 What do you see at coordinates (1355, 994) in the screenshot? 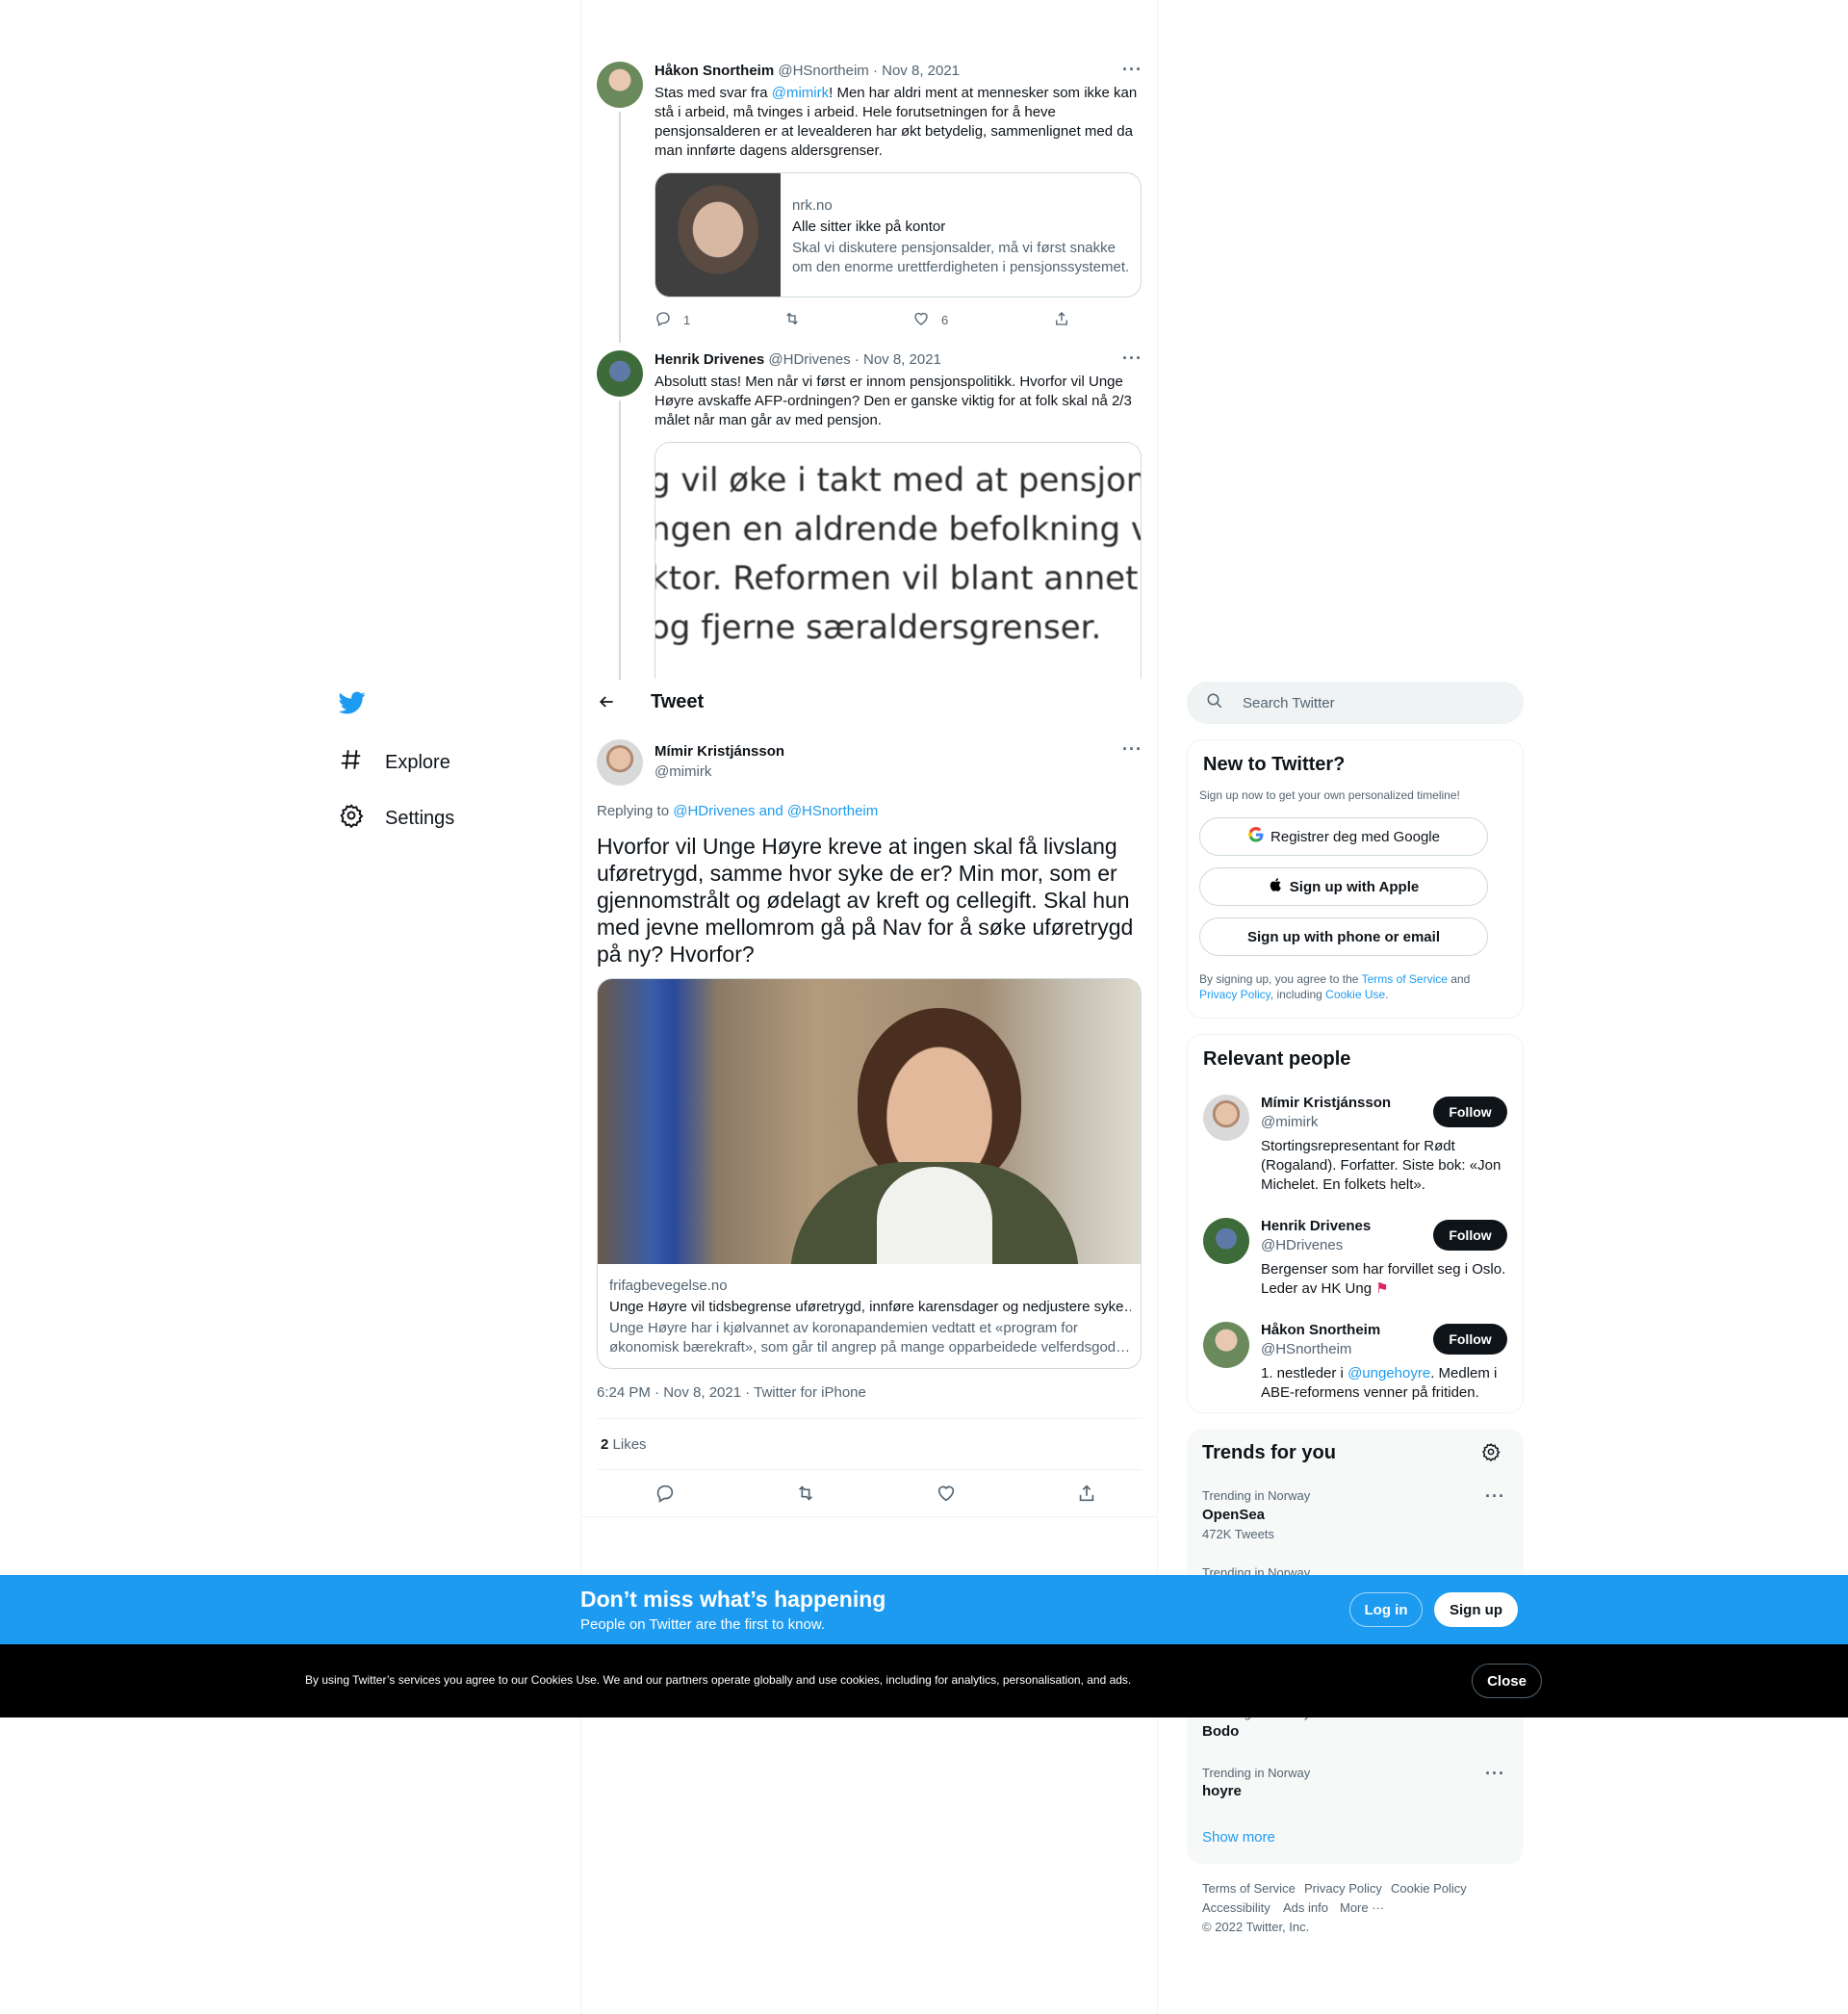
I see `cookie-link: Cookie Use` at bounding box center [1355, 994].